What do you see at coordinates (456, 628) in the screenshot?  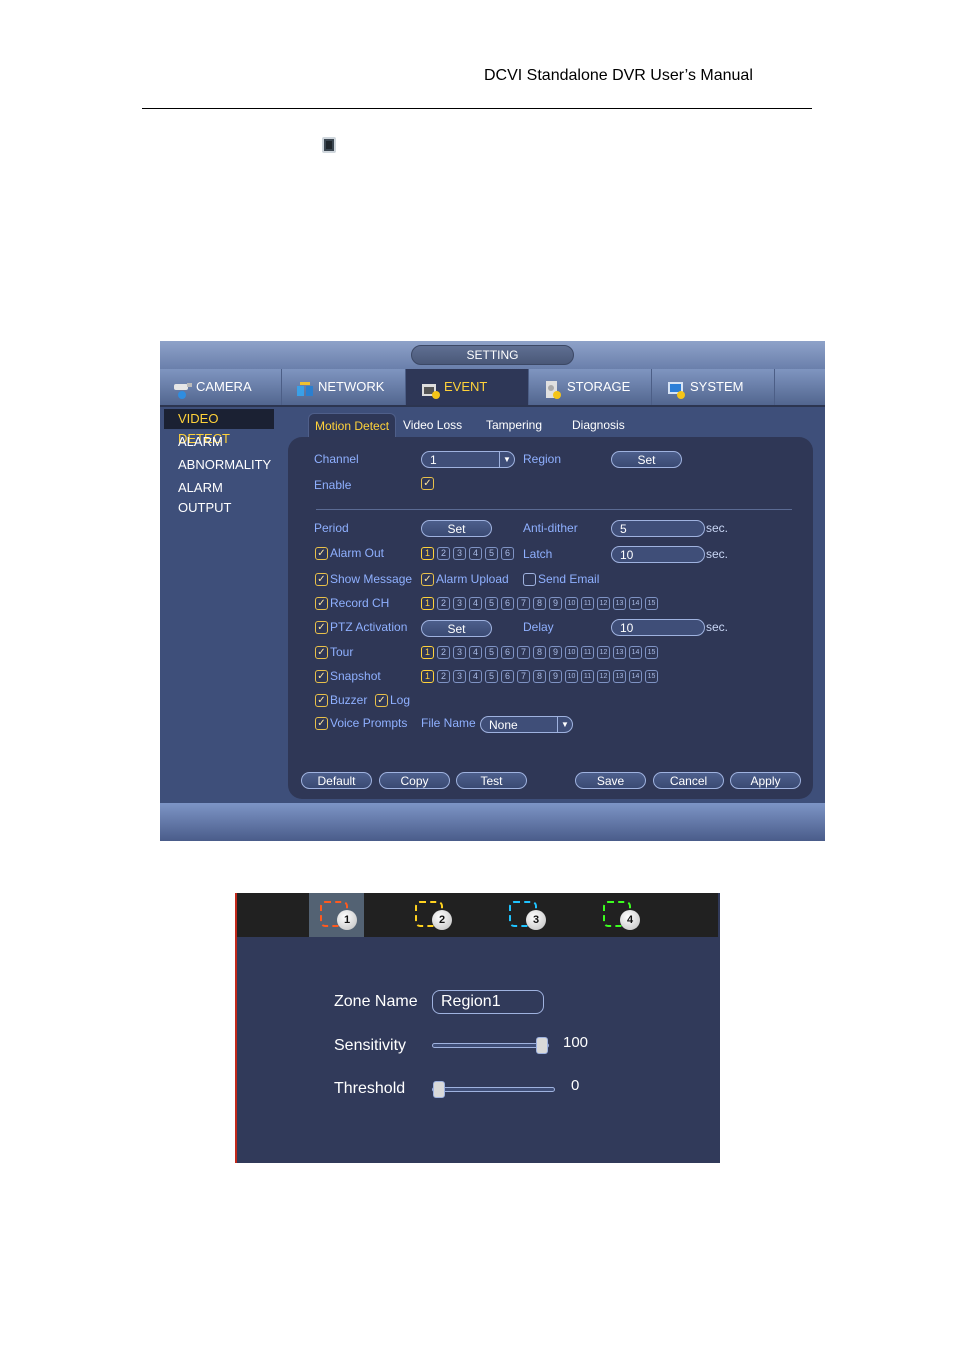 I see `ptz-set-button: Set` at bounding box center [456, 628].